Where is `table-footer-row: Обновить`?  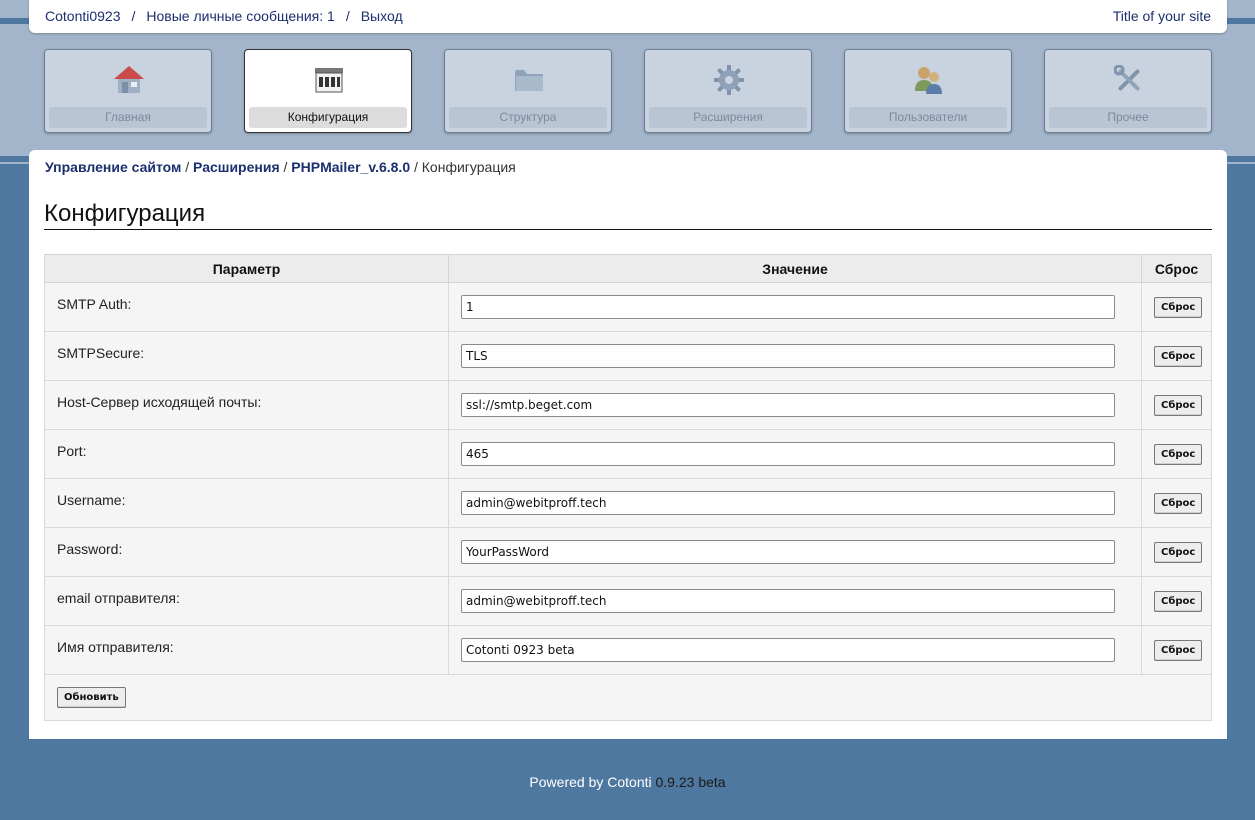
table-footer-row: Обновить is located at coordinates (628, 697).